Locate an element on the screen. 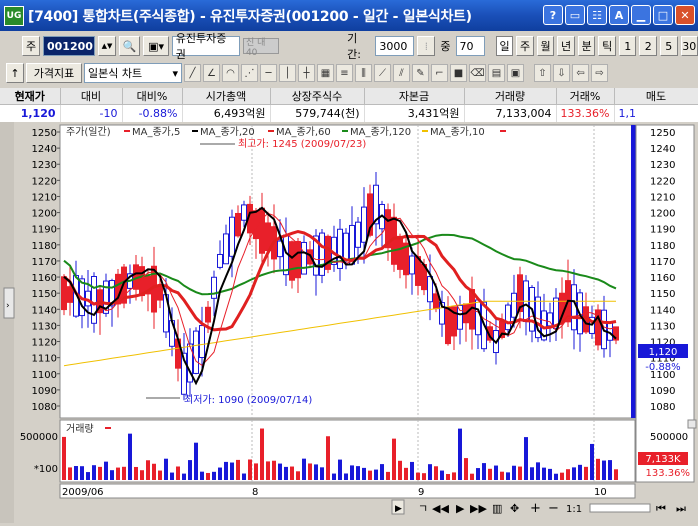  chevron-down-icon: ▾ is located at coordinates (175, 73).